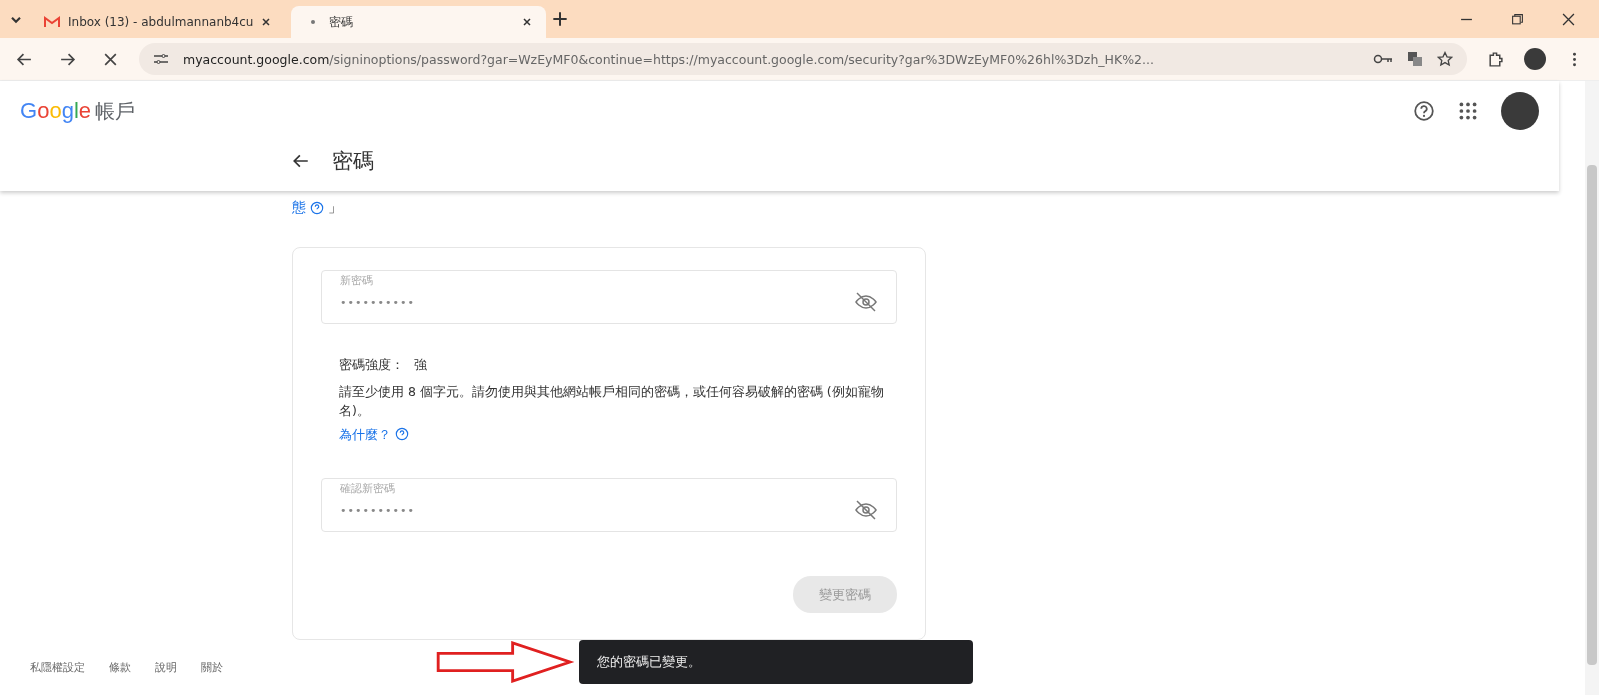 The width and height of the screenshot is (1599, 695). I want to click on plus-icon, so click(560, 19).